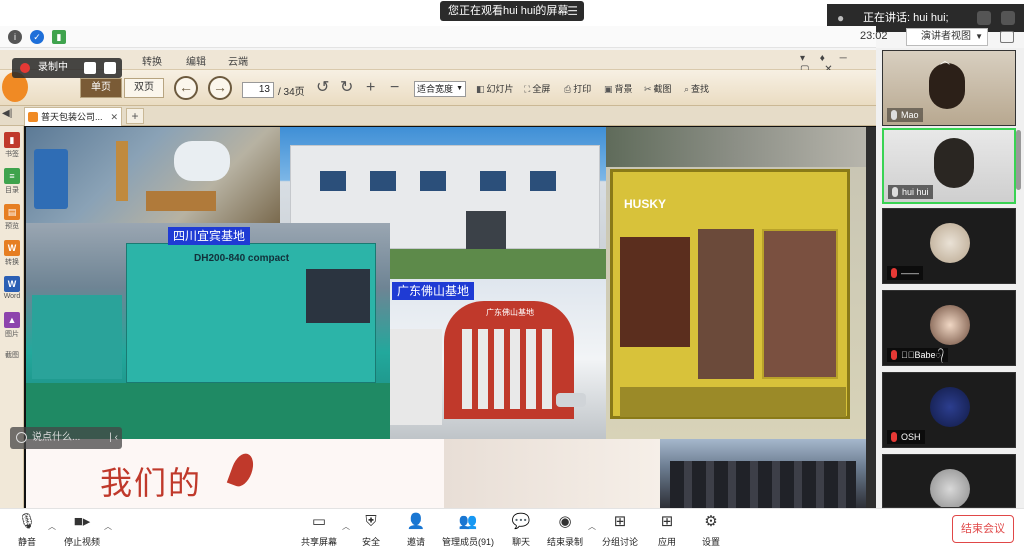  I want to click on chat-input: 说点什么... | ‹, so click(66, 438).